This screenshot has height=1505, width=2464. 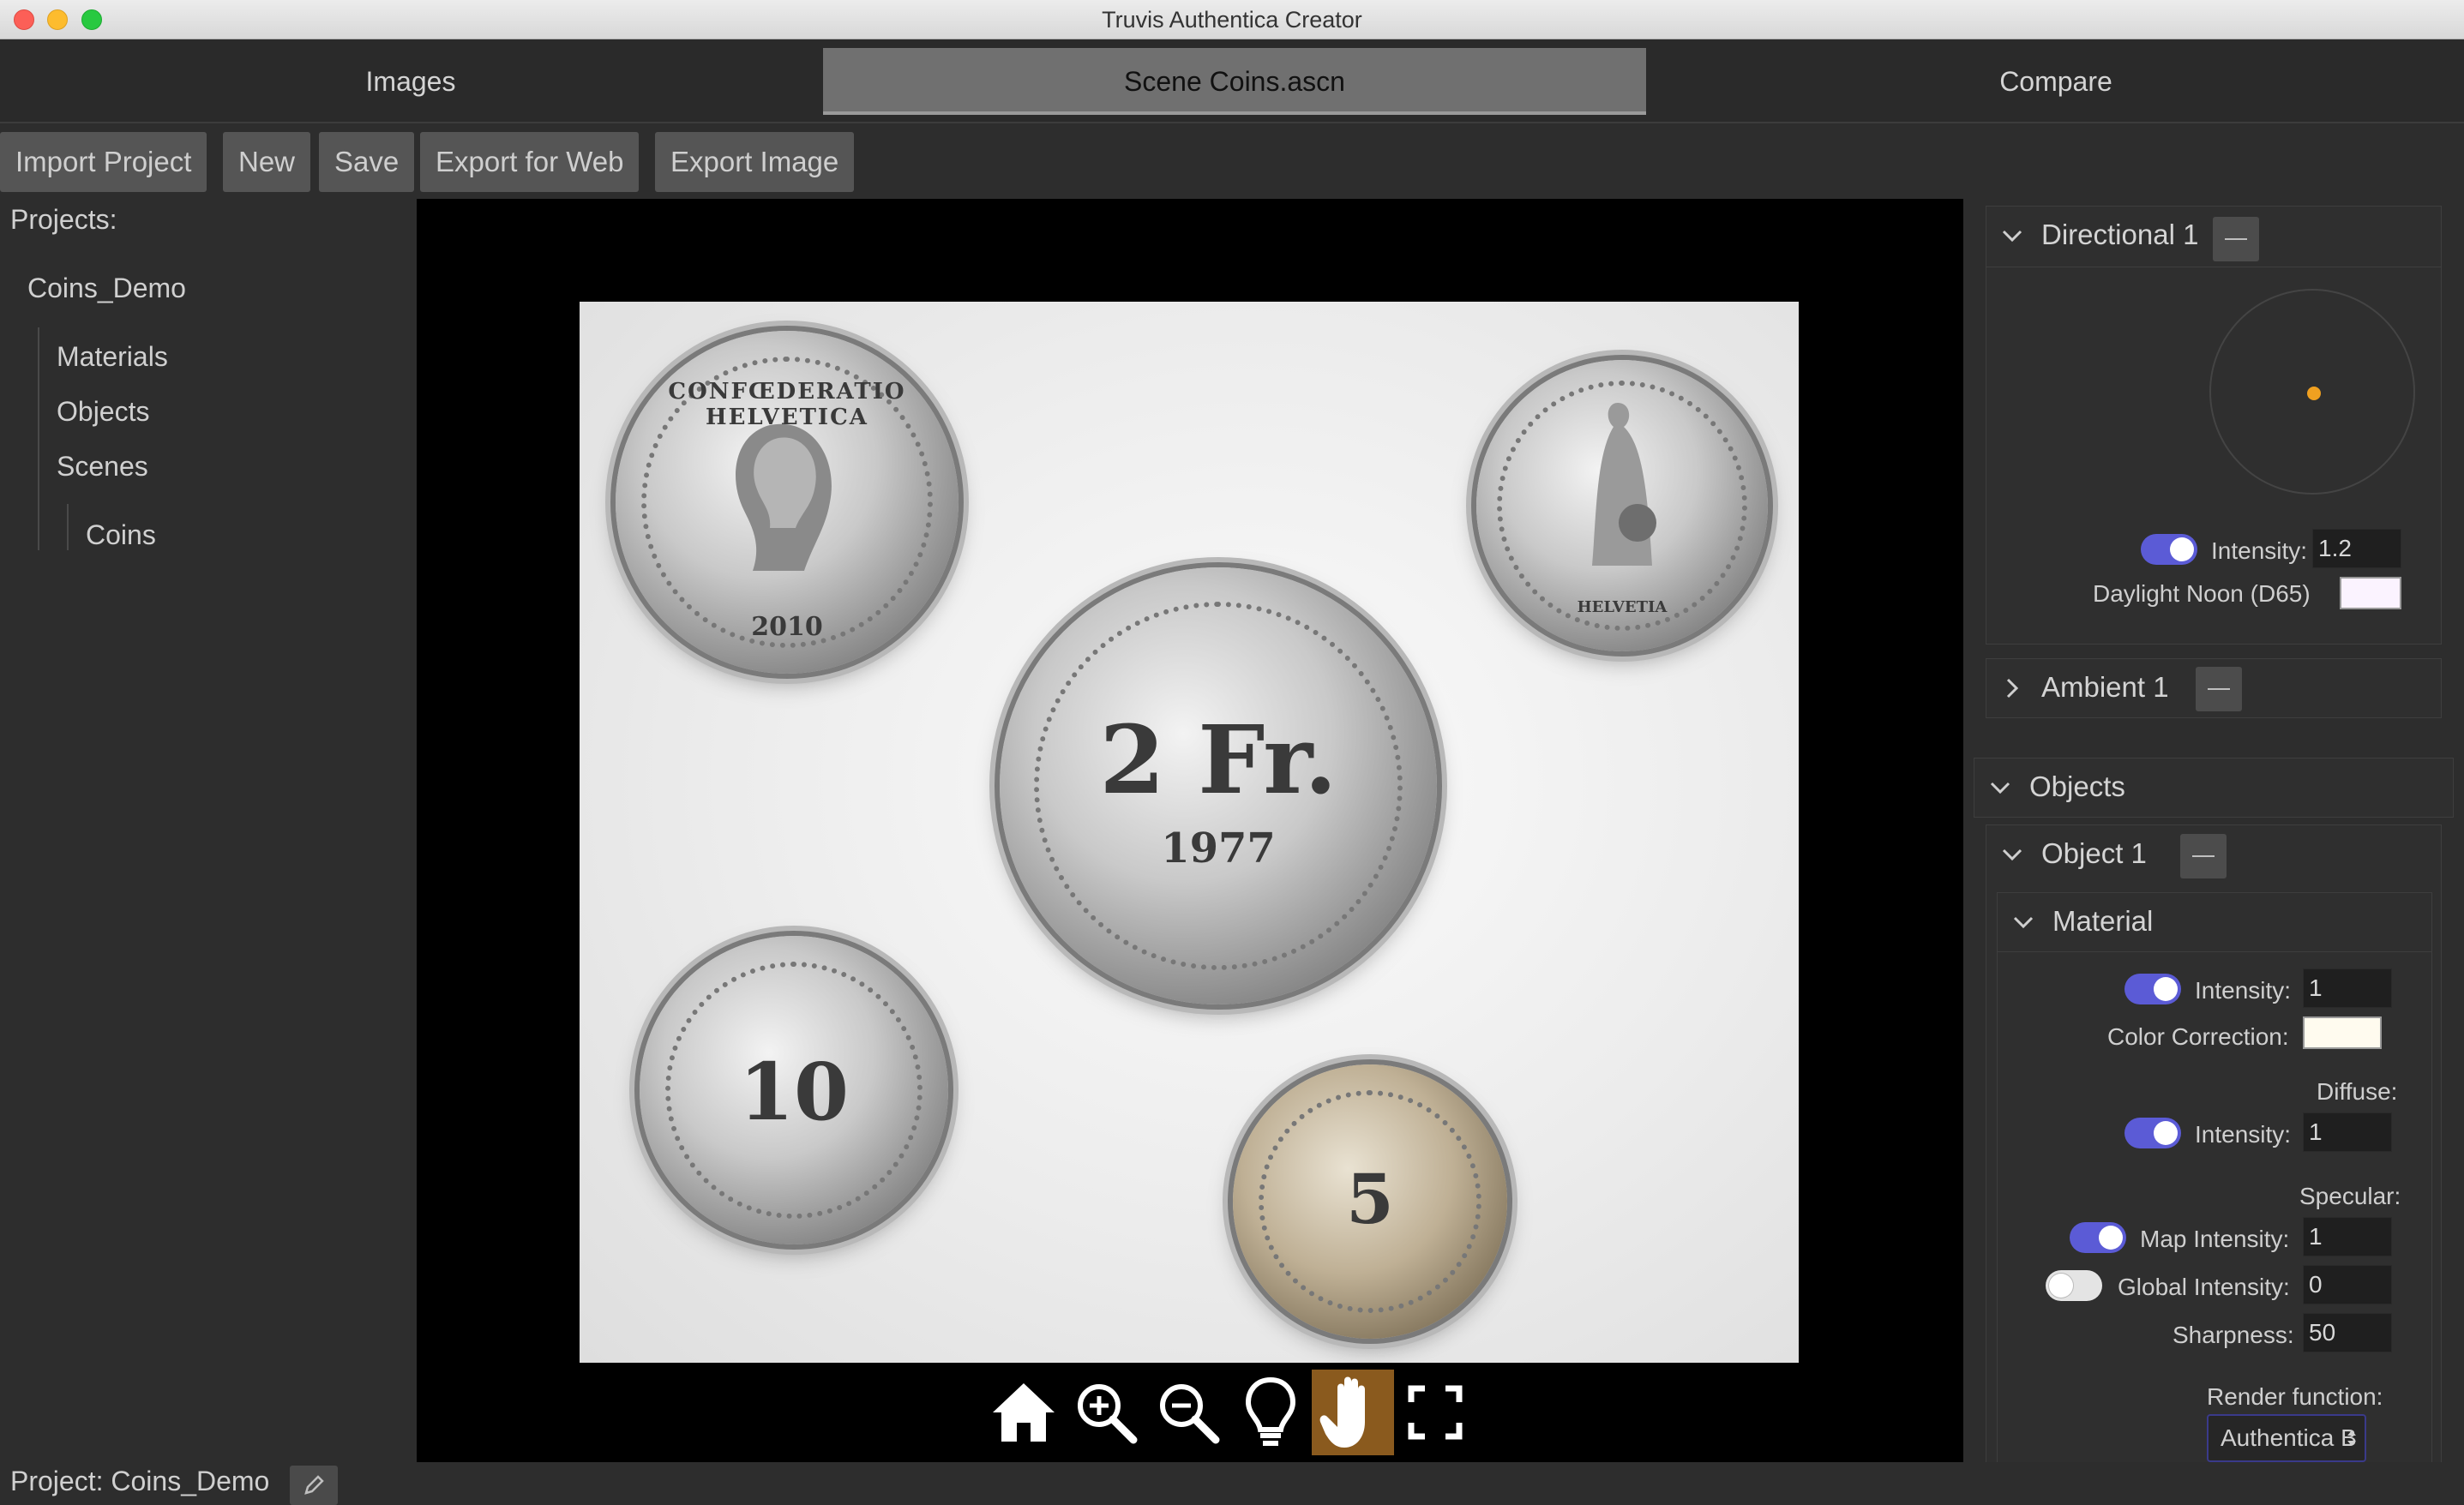 I want to click on tab-images: Images, so click(x=410, y=81).